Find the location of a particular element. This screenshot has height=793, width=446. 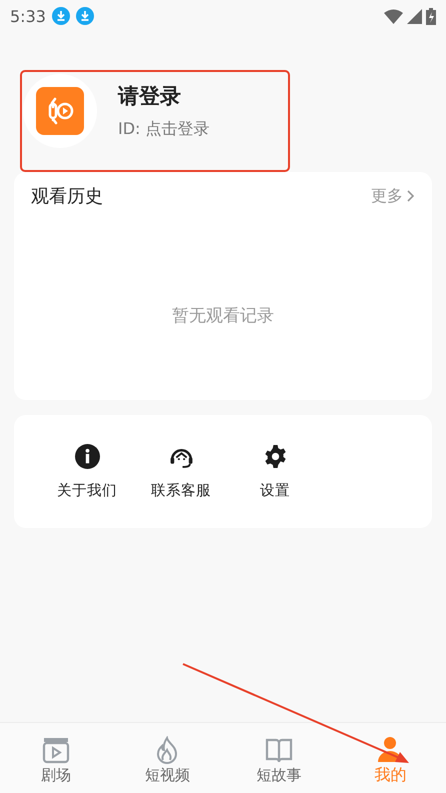

tab: 短视频 is located at coordinates (167, 758).